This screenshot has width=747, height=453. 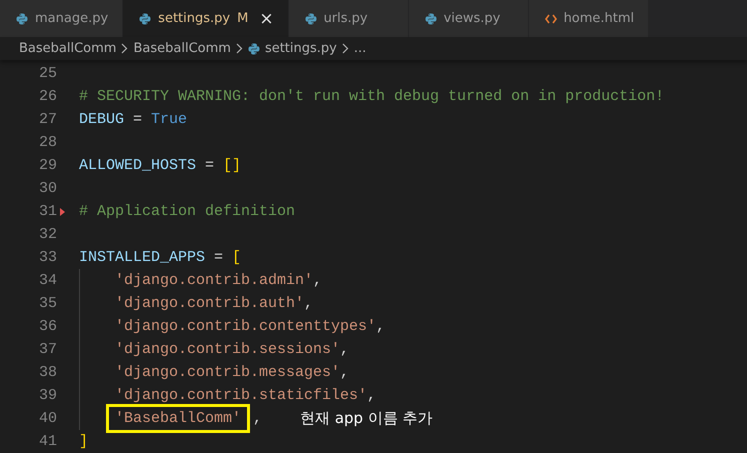 What do you see at coordinates (160, 257) in the screenshot?
I see `code-line: INSTALLED_APPS = [` at bounding box center [160, 257].